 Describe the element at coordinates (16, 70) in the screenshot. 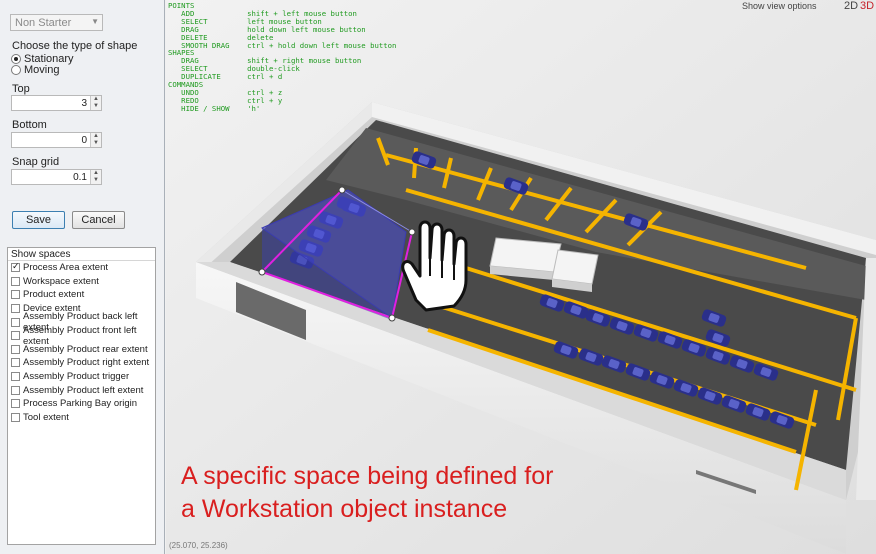

I see `radio-moving-dot` at that location.